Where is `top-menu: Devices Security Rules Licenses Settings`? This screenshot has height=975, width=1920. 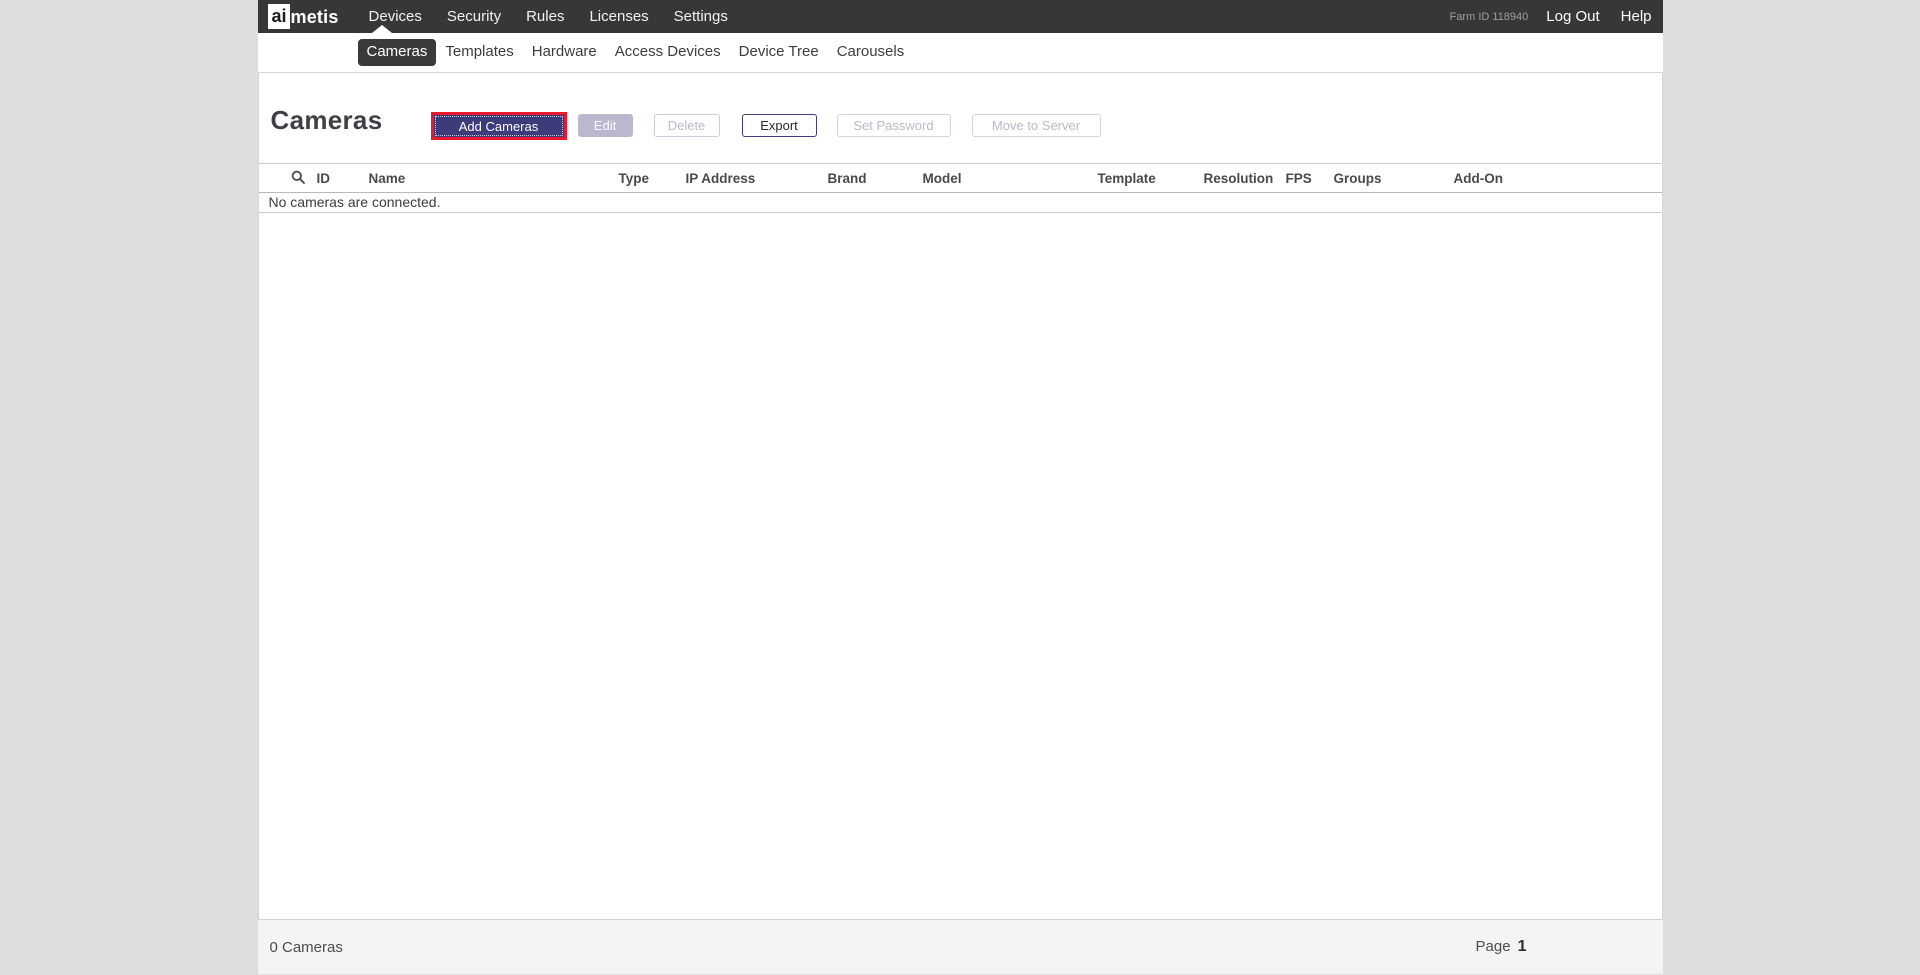
top-menu: Devices Security Rules Licenses Settings is located at coordinates (548, 16).